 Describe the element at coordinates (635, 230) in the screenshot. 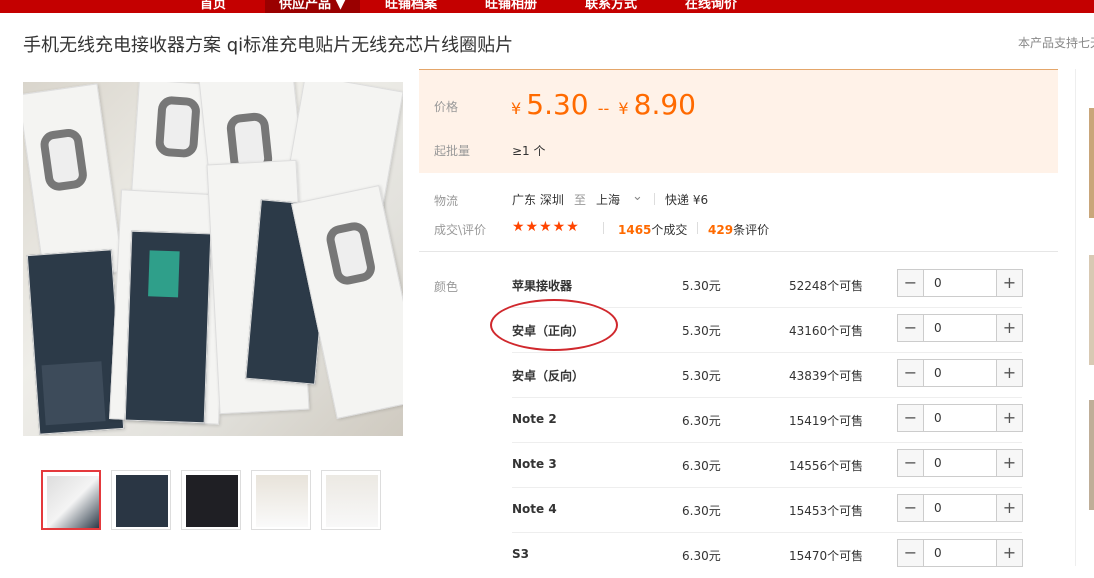

I see `deal-count-number: 1465` at that location.